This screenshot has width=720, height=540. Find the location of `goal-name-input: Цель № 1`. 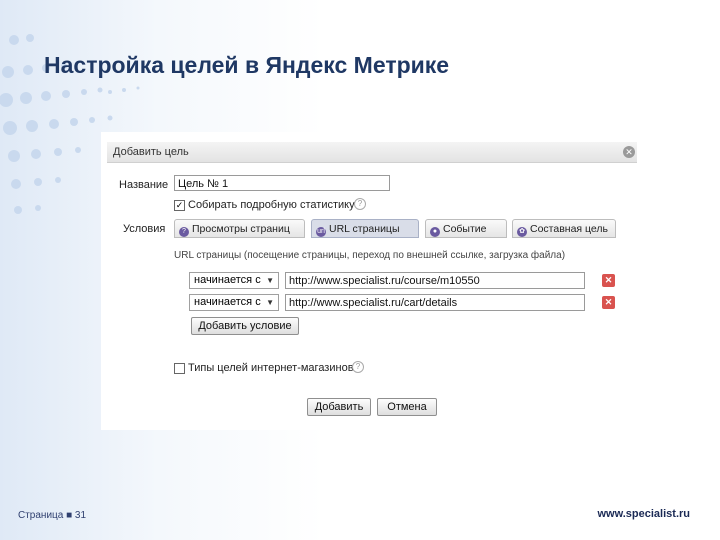

goal-name-input: Цель № 1 is located at coordinates (282, 183).